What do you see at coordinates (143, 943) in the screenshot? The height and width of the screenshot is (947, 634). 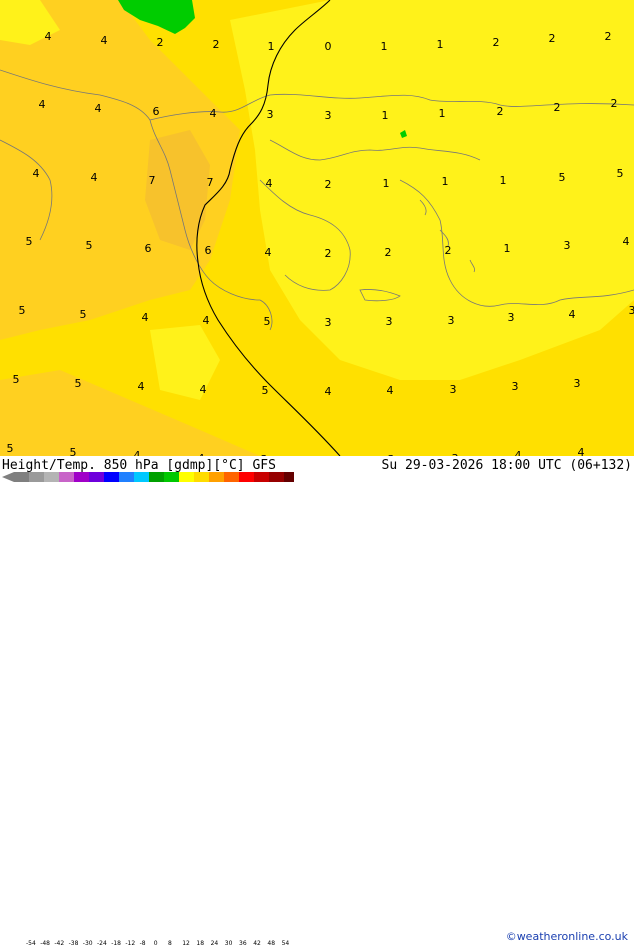 I see `scale-tick-label: -8` at bounding box center [143, 943].